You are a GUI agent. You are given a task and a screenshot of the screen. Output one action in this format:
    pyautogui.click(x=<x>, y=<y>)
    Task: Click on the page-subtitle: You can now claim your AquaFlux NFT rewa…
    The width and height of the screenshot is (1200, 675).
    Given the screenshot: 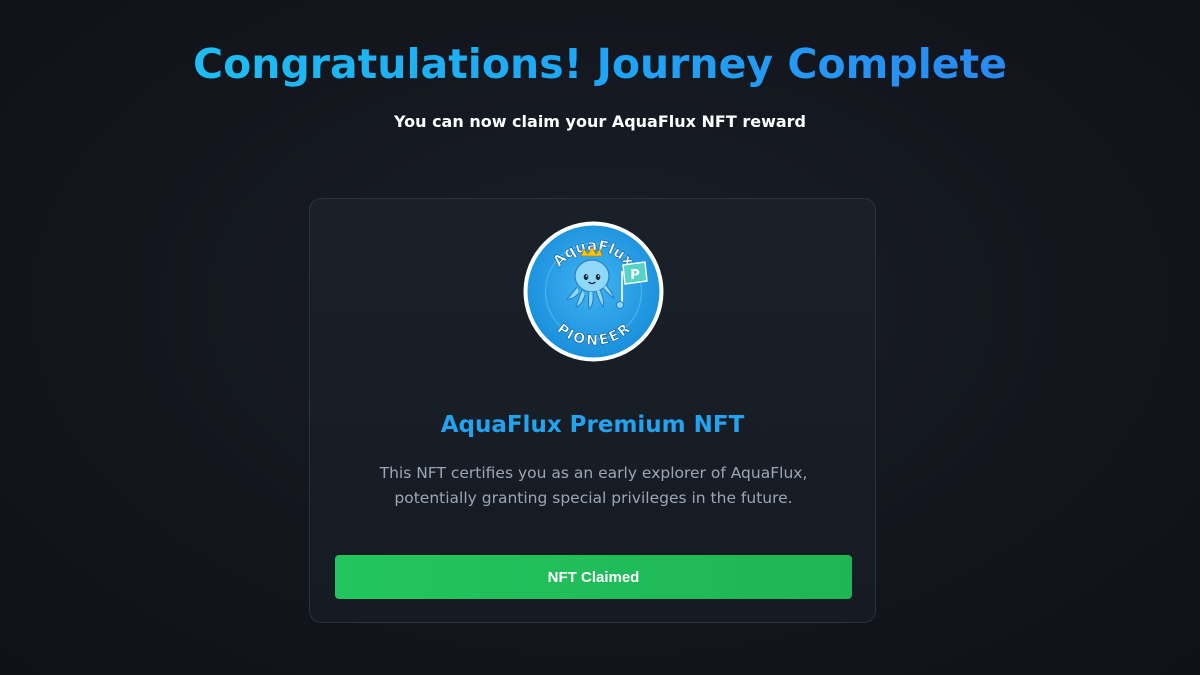 What is the action you would take?
    pyautogui.click(x=600, y=121)
    